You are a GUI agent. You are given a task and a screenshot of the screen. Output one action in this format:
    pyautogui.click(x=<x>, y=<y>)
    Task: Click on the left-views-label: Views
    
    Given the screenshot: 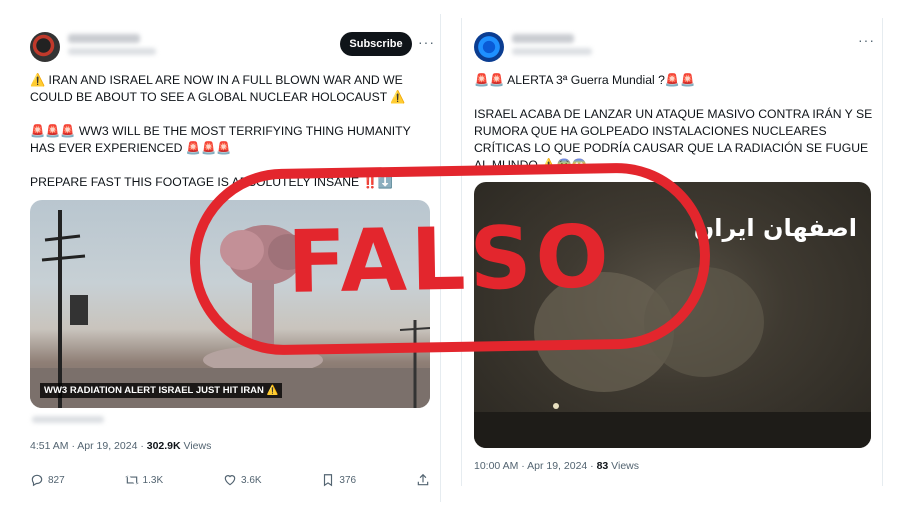 What is the action you would take?
    pyautogui.click(x=196, y=446)
    